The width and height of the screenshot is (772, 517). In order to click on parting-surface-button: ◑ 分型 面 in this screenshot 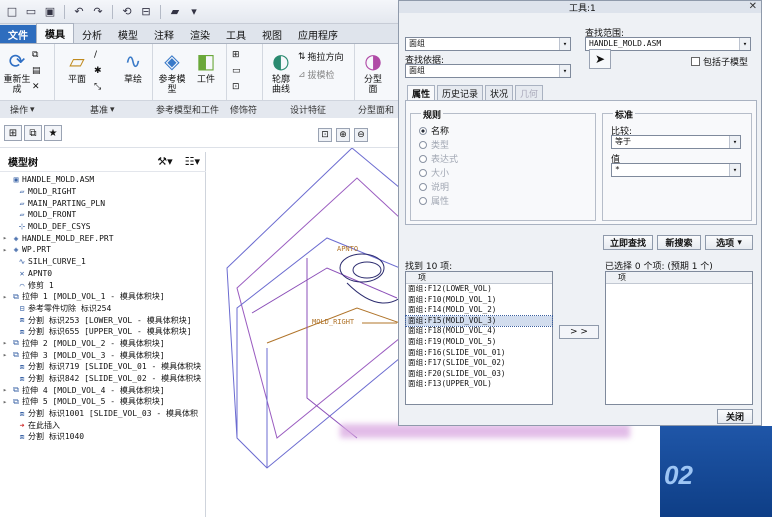, I will do `click(373, 71)`.